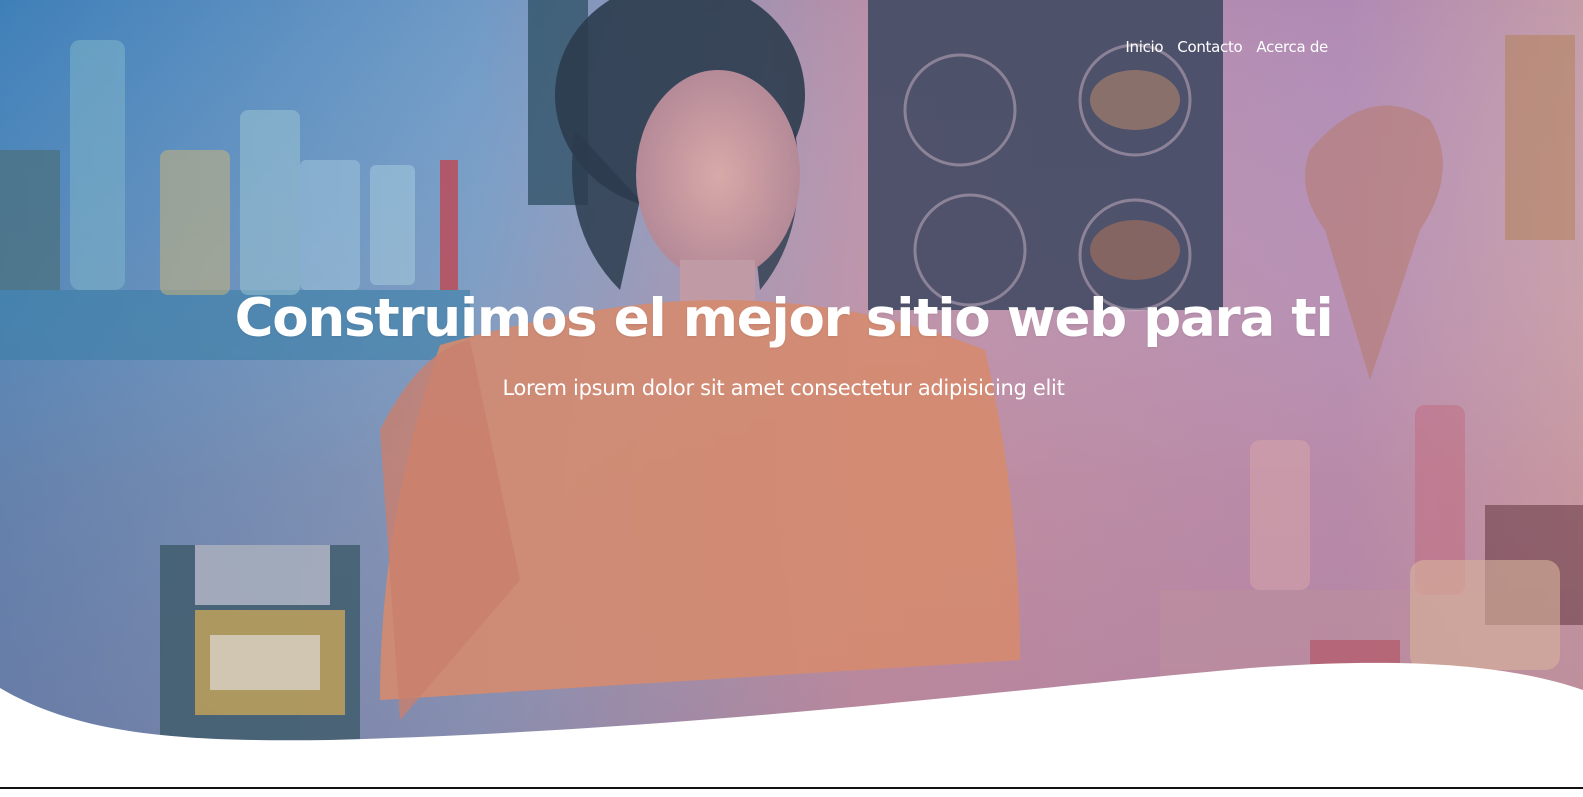  Describe the element at coordinates (791, 788) in the screenshot. I see `page-divider` at that location.